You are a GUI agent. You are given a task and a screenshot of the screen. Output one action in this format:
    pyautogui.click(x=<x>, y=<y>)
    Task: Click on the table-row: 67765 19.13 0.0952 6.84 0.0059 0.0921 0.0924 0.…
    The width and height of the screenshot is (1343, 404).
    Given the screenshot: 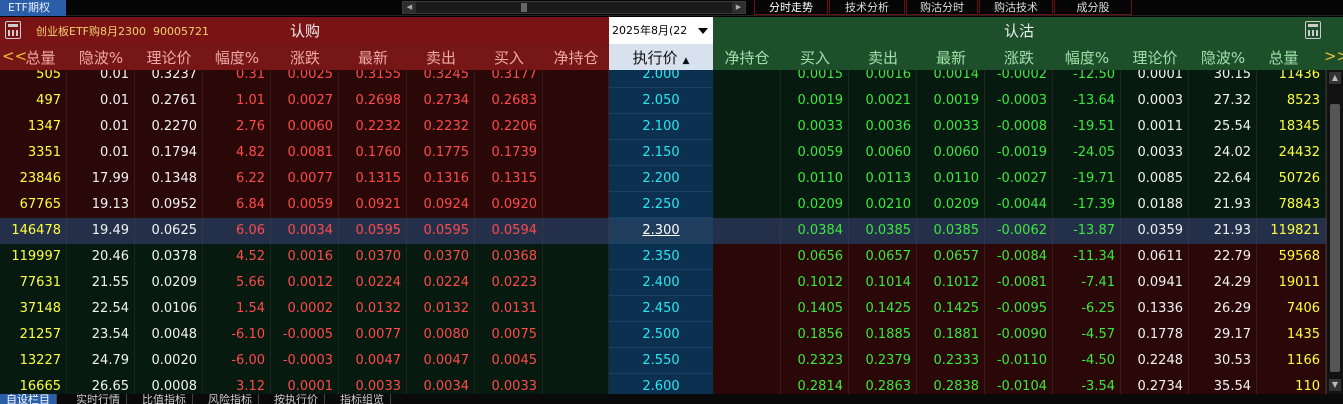 What is the action you would take?
    pyautogui.click(x=663, y=205)
    